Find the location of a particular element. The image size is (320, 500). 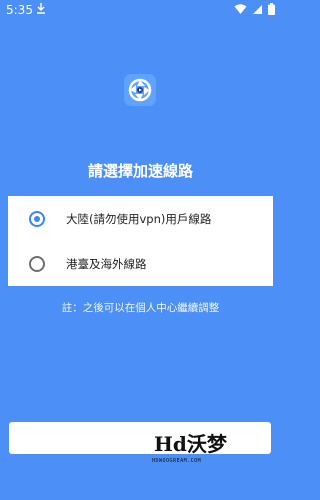

route-options-card: 大陸(請勿使用vpn)用戶線路 港臺及海外線路 is located at coordinates (140, 241).